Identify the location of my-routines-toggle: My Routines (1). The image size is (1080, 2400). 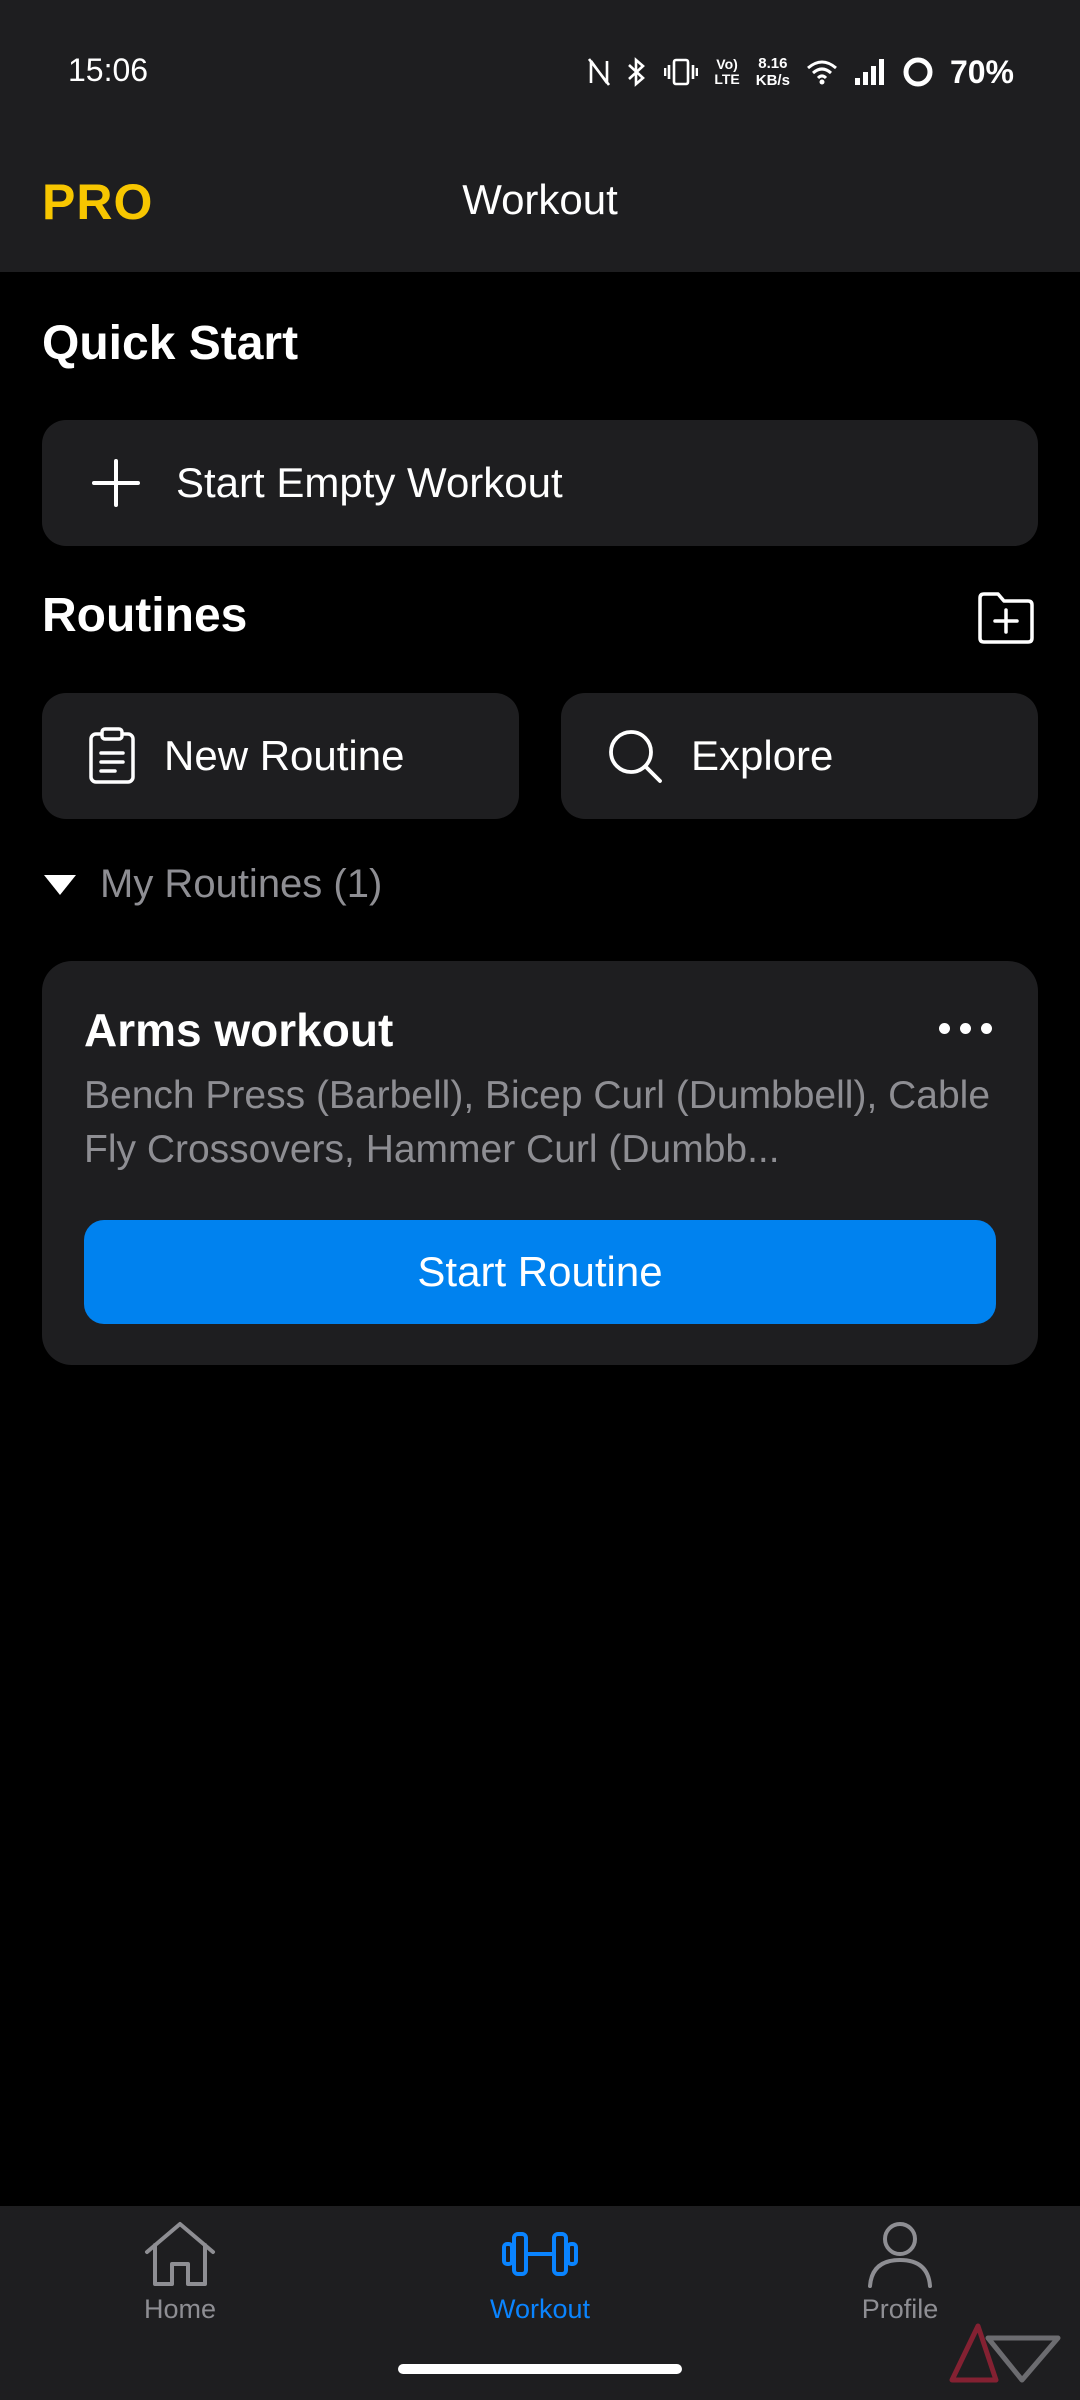
(213, 884).